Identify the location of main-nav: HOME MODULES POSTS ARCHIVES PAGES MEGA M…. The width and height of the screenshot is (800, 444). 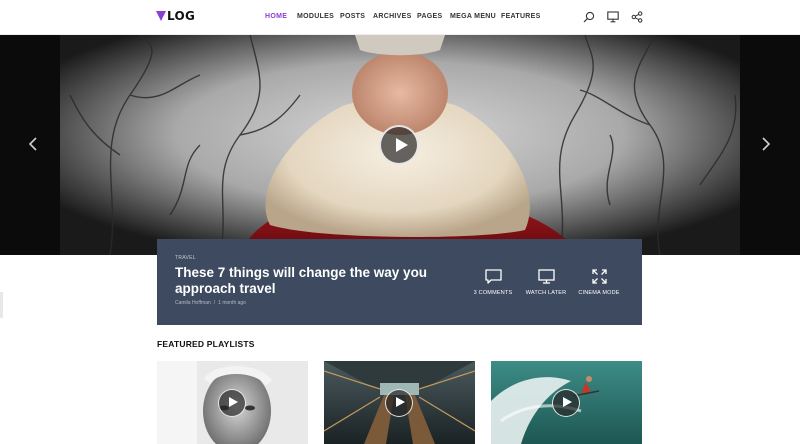
(400, 18).